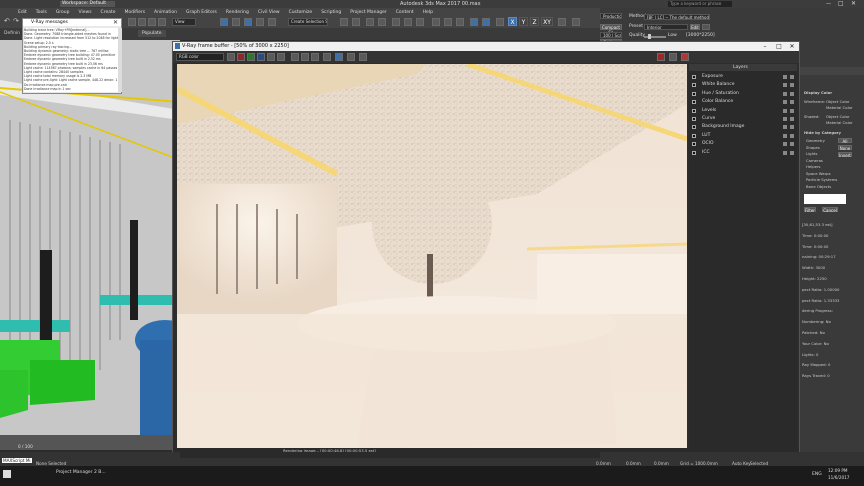 The width and height of the screenshot is (864, 486). Describe the element at coordinates (271, 57) in the screenshot. I see `alpha-channel-icon` at that location.